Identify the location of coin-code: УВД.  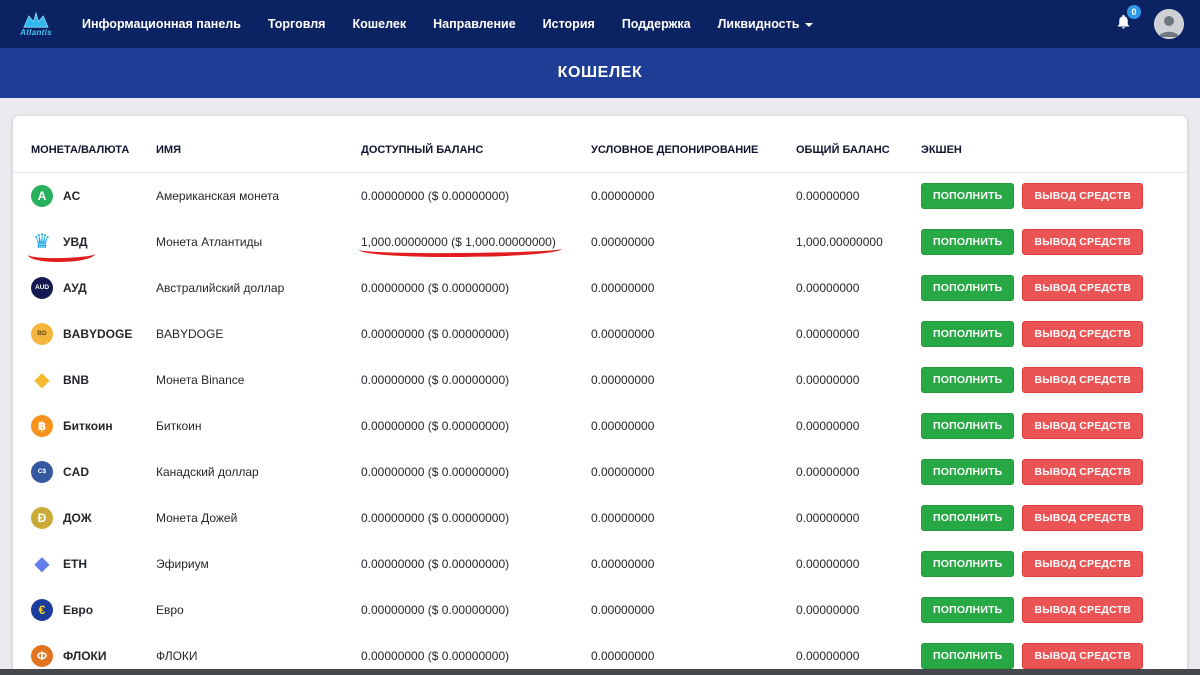
(75, 242).